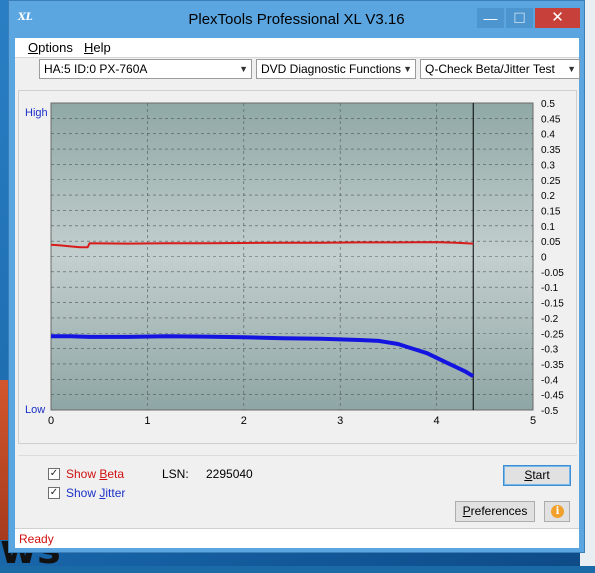 The image size is (595, 573). Describe the element at coordinates (437, 421) in the screenshot. I see `x-tick-label: 4` at that location.